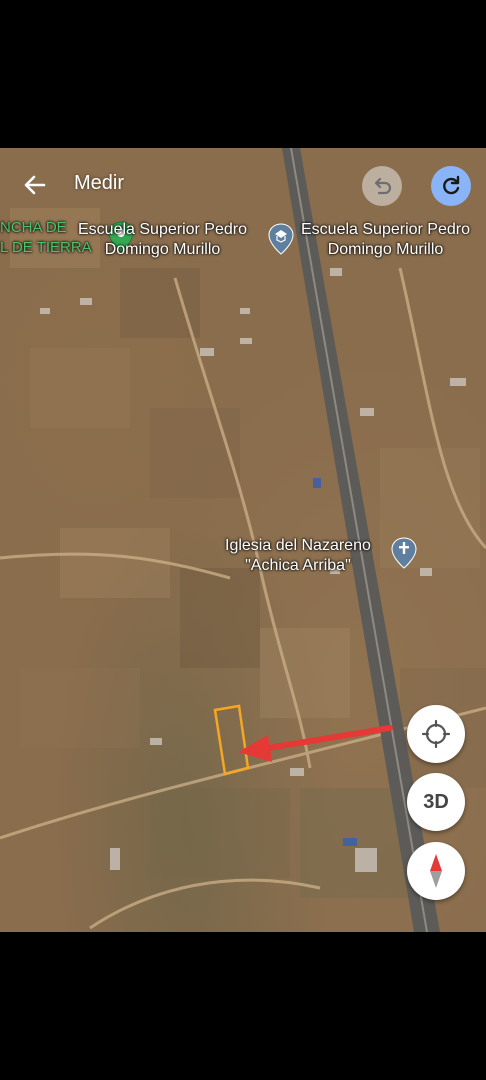 Image resolution: width=486 pixels, height=1080 pixels. What do you see at coordinates (436, 802) in the screenshot?
I see `3d-toggle-button: 3D` at bounding box center [436, 802].